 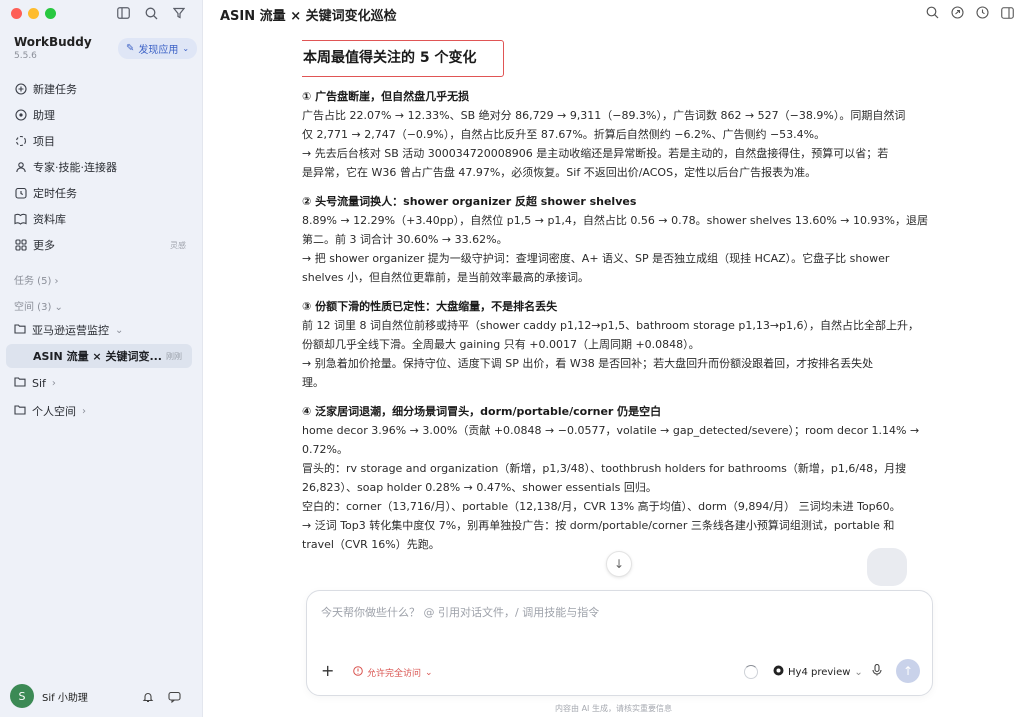 I want to click on chat-input: 今天帮你做些什么？ @ 引用对话文件，/ 调用技能与指令, so click(x=460, y=612).